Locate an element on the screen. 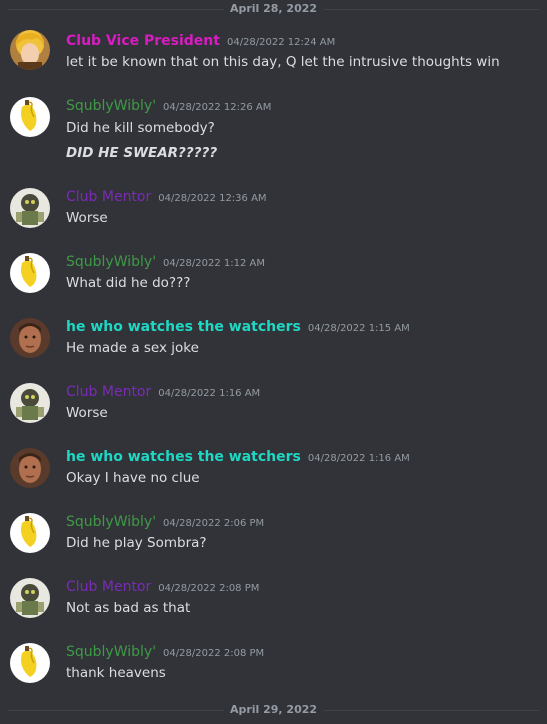 This screenshot has height=724, width=547. timestamp: 04/28/2022 12:24 AM is located at coordinates (281, 42).